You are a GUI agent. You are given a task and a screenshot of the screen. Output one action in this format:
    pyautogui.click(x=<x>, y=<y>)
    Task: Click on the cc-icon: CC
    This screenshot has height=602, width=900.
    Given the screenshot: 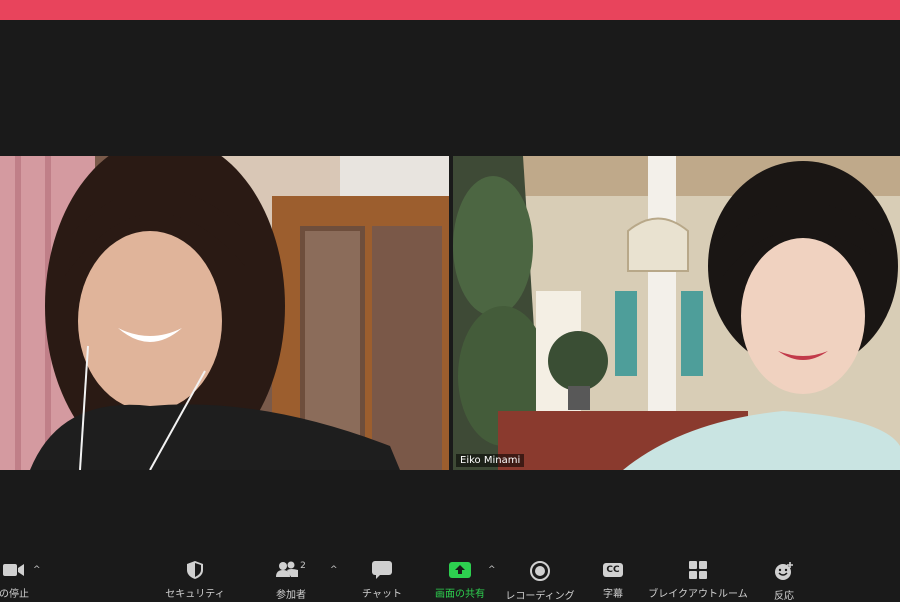 What is the action you would take?
    pyautogui.click(x=613, y=570)
    